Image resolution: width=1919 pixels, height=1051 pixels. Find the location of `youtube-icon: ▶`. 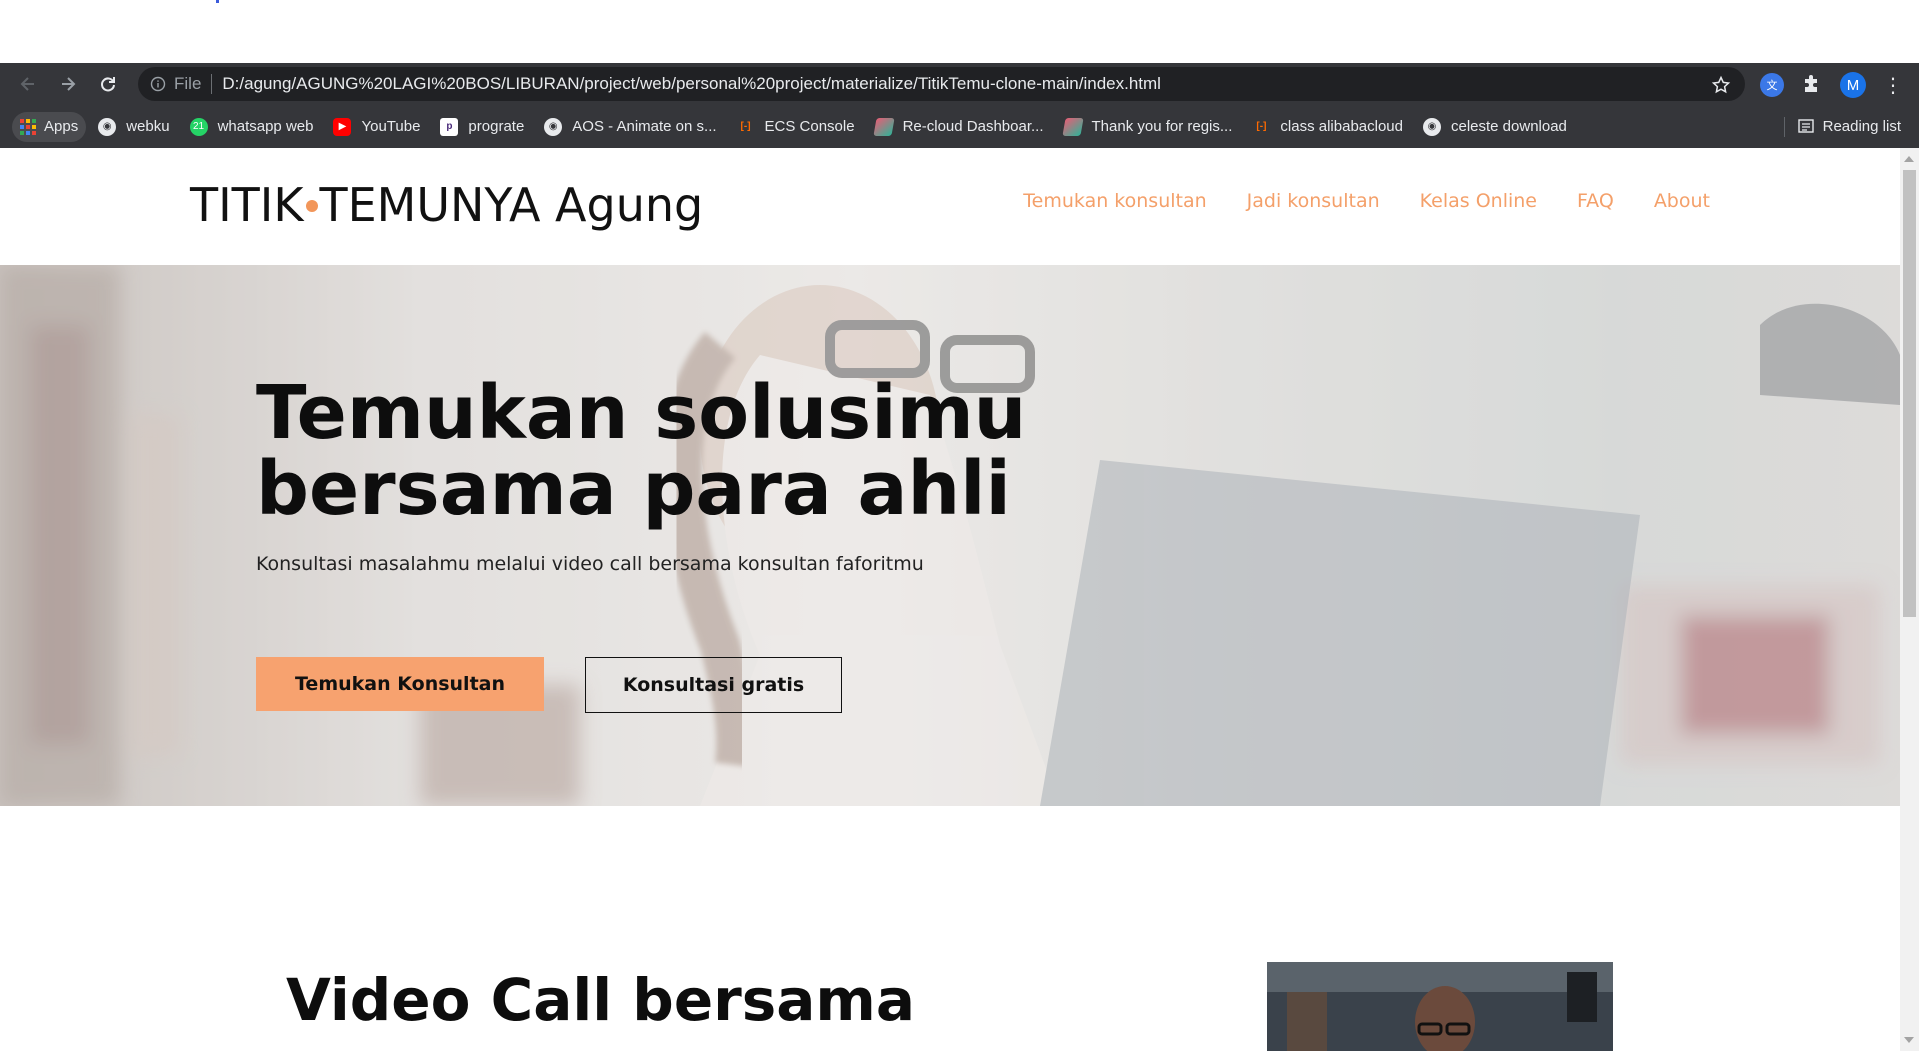

youtube-icon: ▶ is located at coordinates (342, 126).